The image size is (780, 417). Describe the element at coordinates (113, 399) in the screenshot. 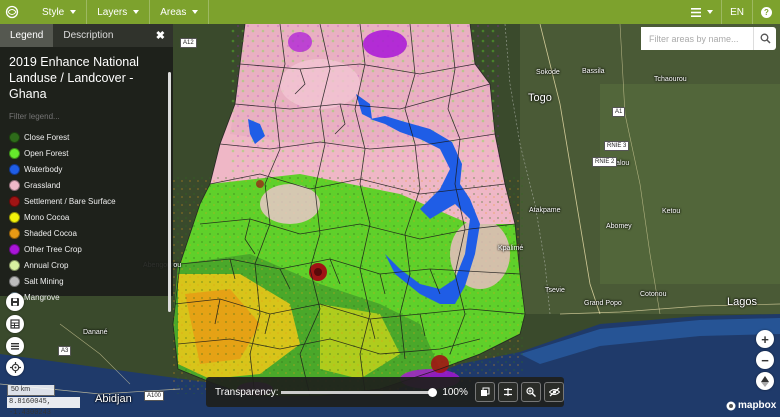

I see `map-label-city: Abidjan` at that location.